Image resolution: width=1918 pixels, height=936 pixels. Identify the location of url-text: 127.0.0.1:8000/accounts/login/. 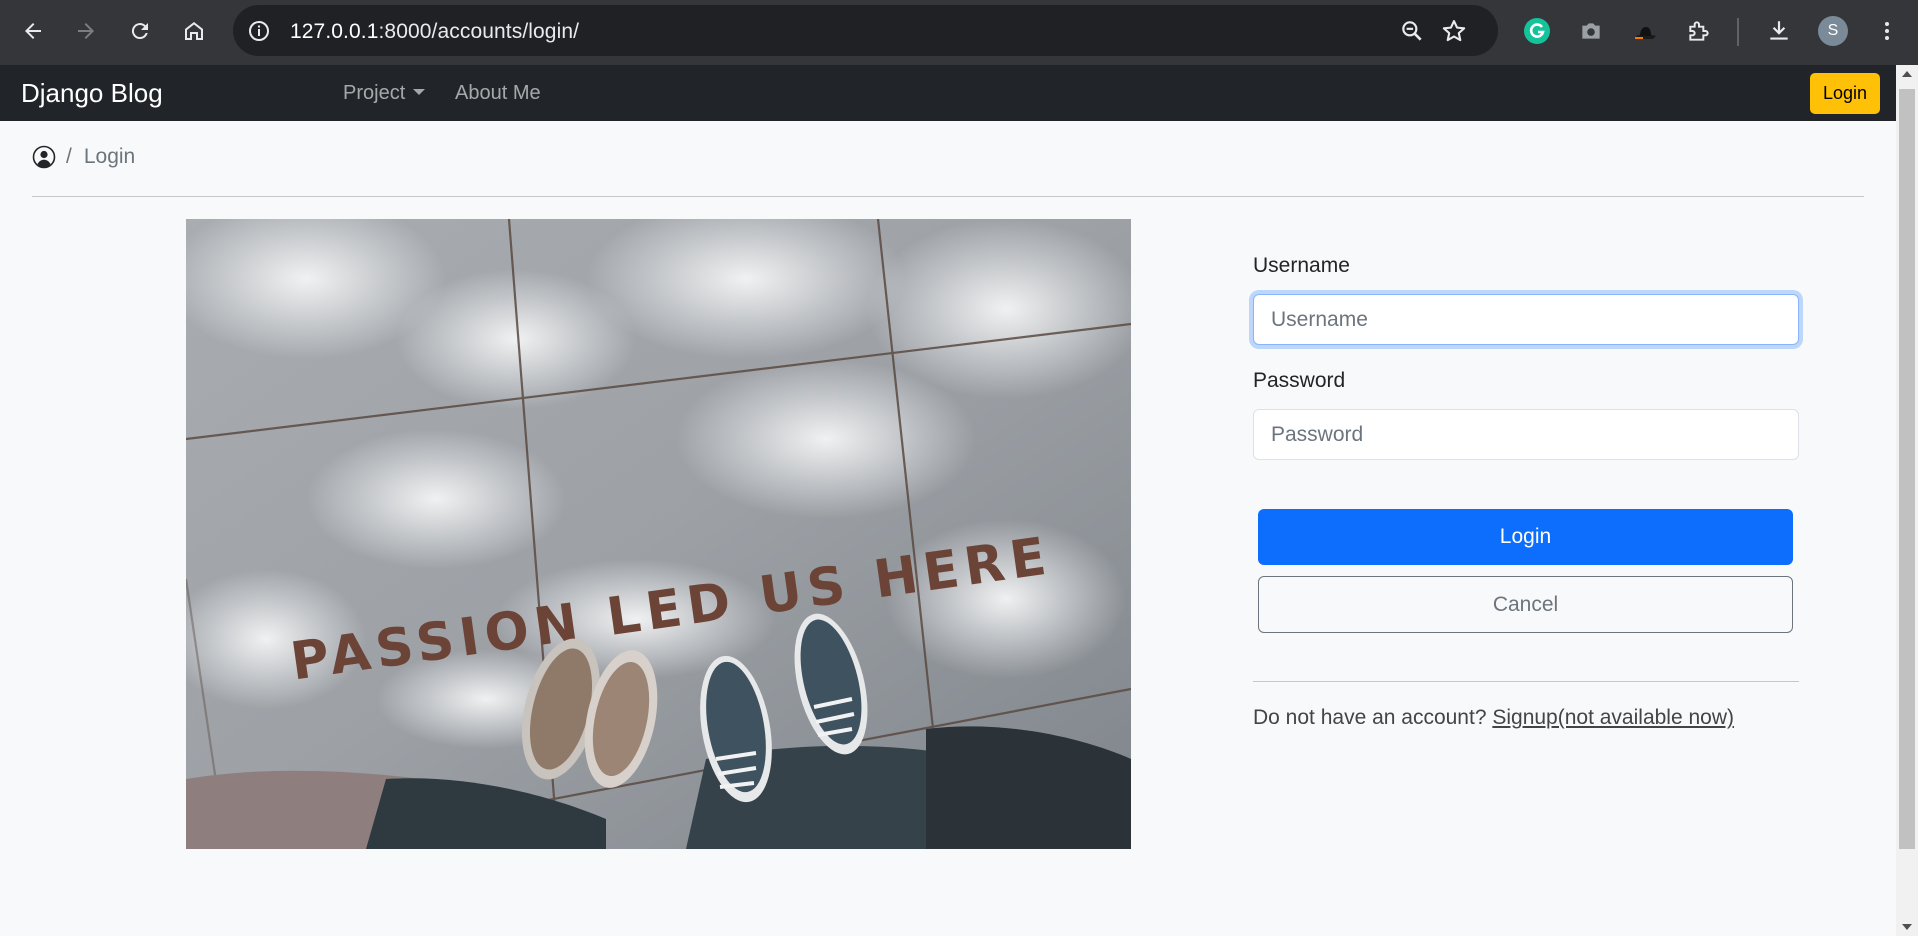
(434, 32).